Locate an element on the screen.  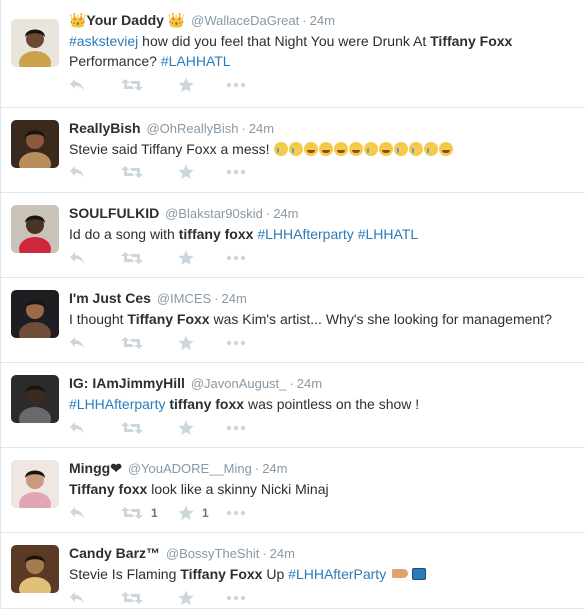
hashtag-link: #asksteviej is located at coordinates (103, 41).